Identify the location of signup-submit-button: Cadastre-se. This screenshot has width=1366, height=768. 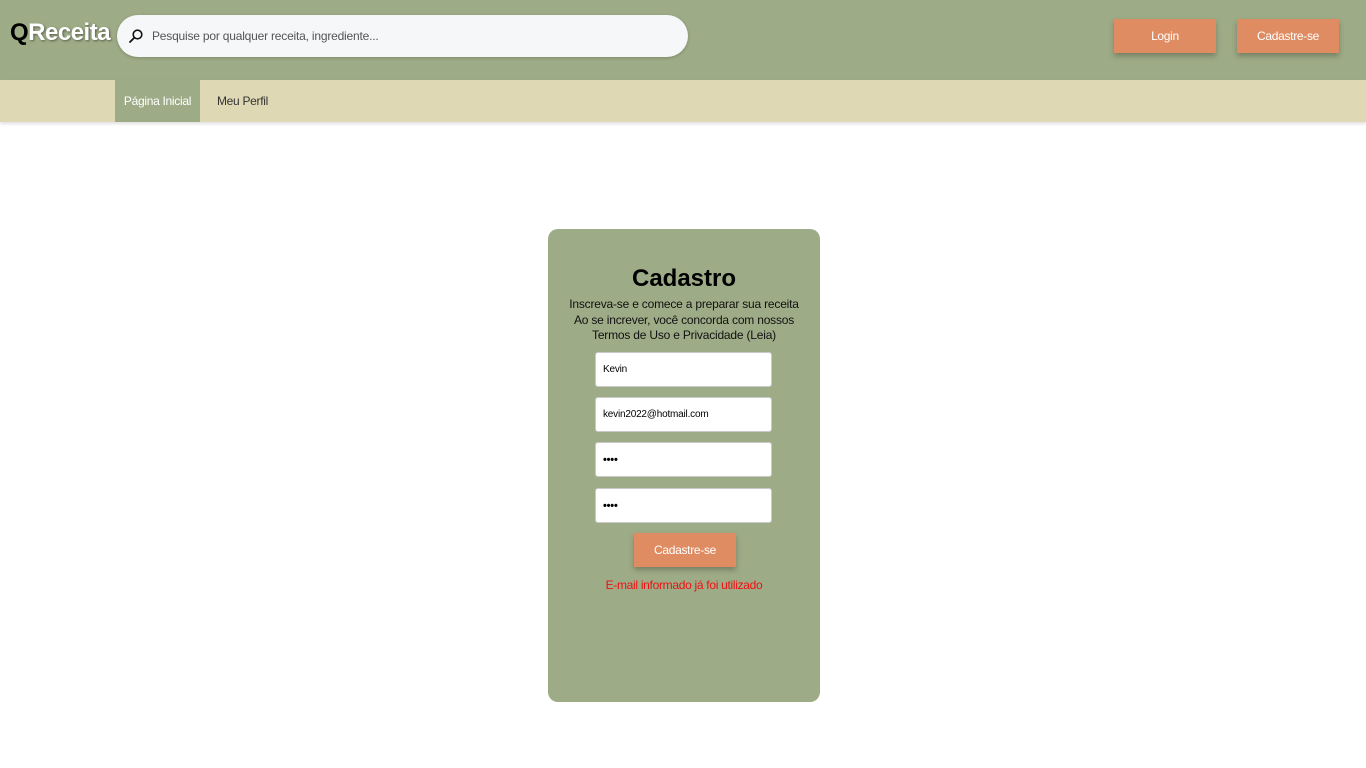
(685, 550).